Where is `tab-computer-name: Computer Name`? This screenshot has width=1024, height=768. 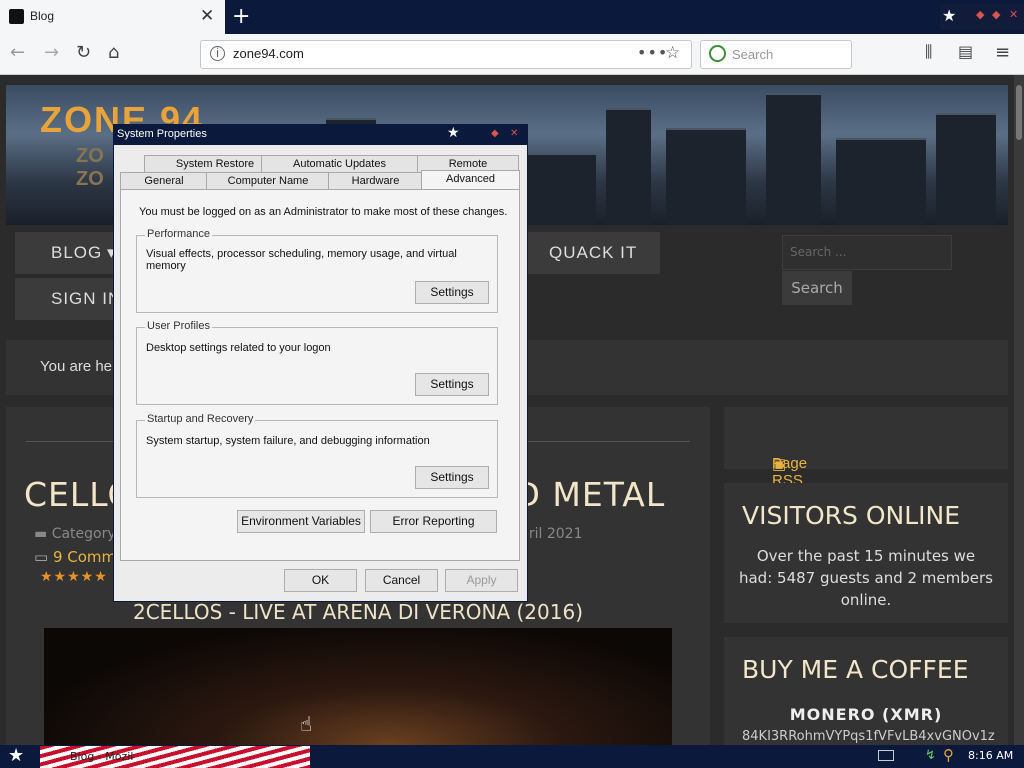 tab-computer-name: Computer Name is located at coordinates (268, 181).